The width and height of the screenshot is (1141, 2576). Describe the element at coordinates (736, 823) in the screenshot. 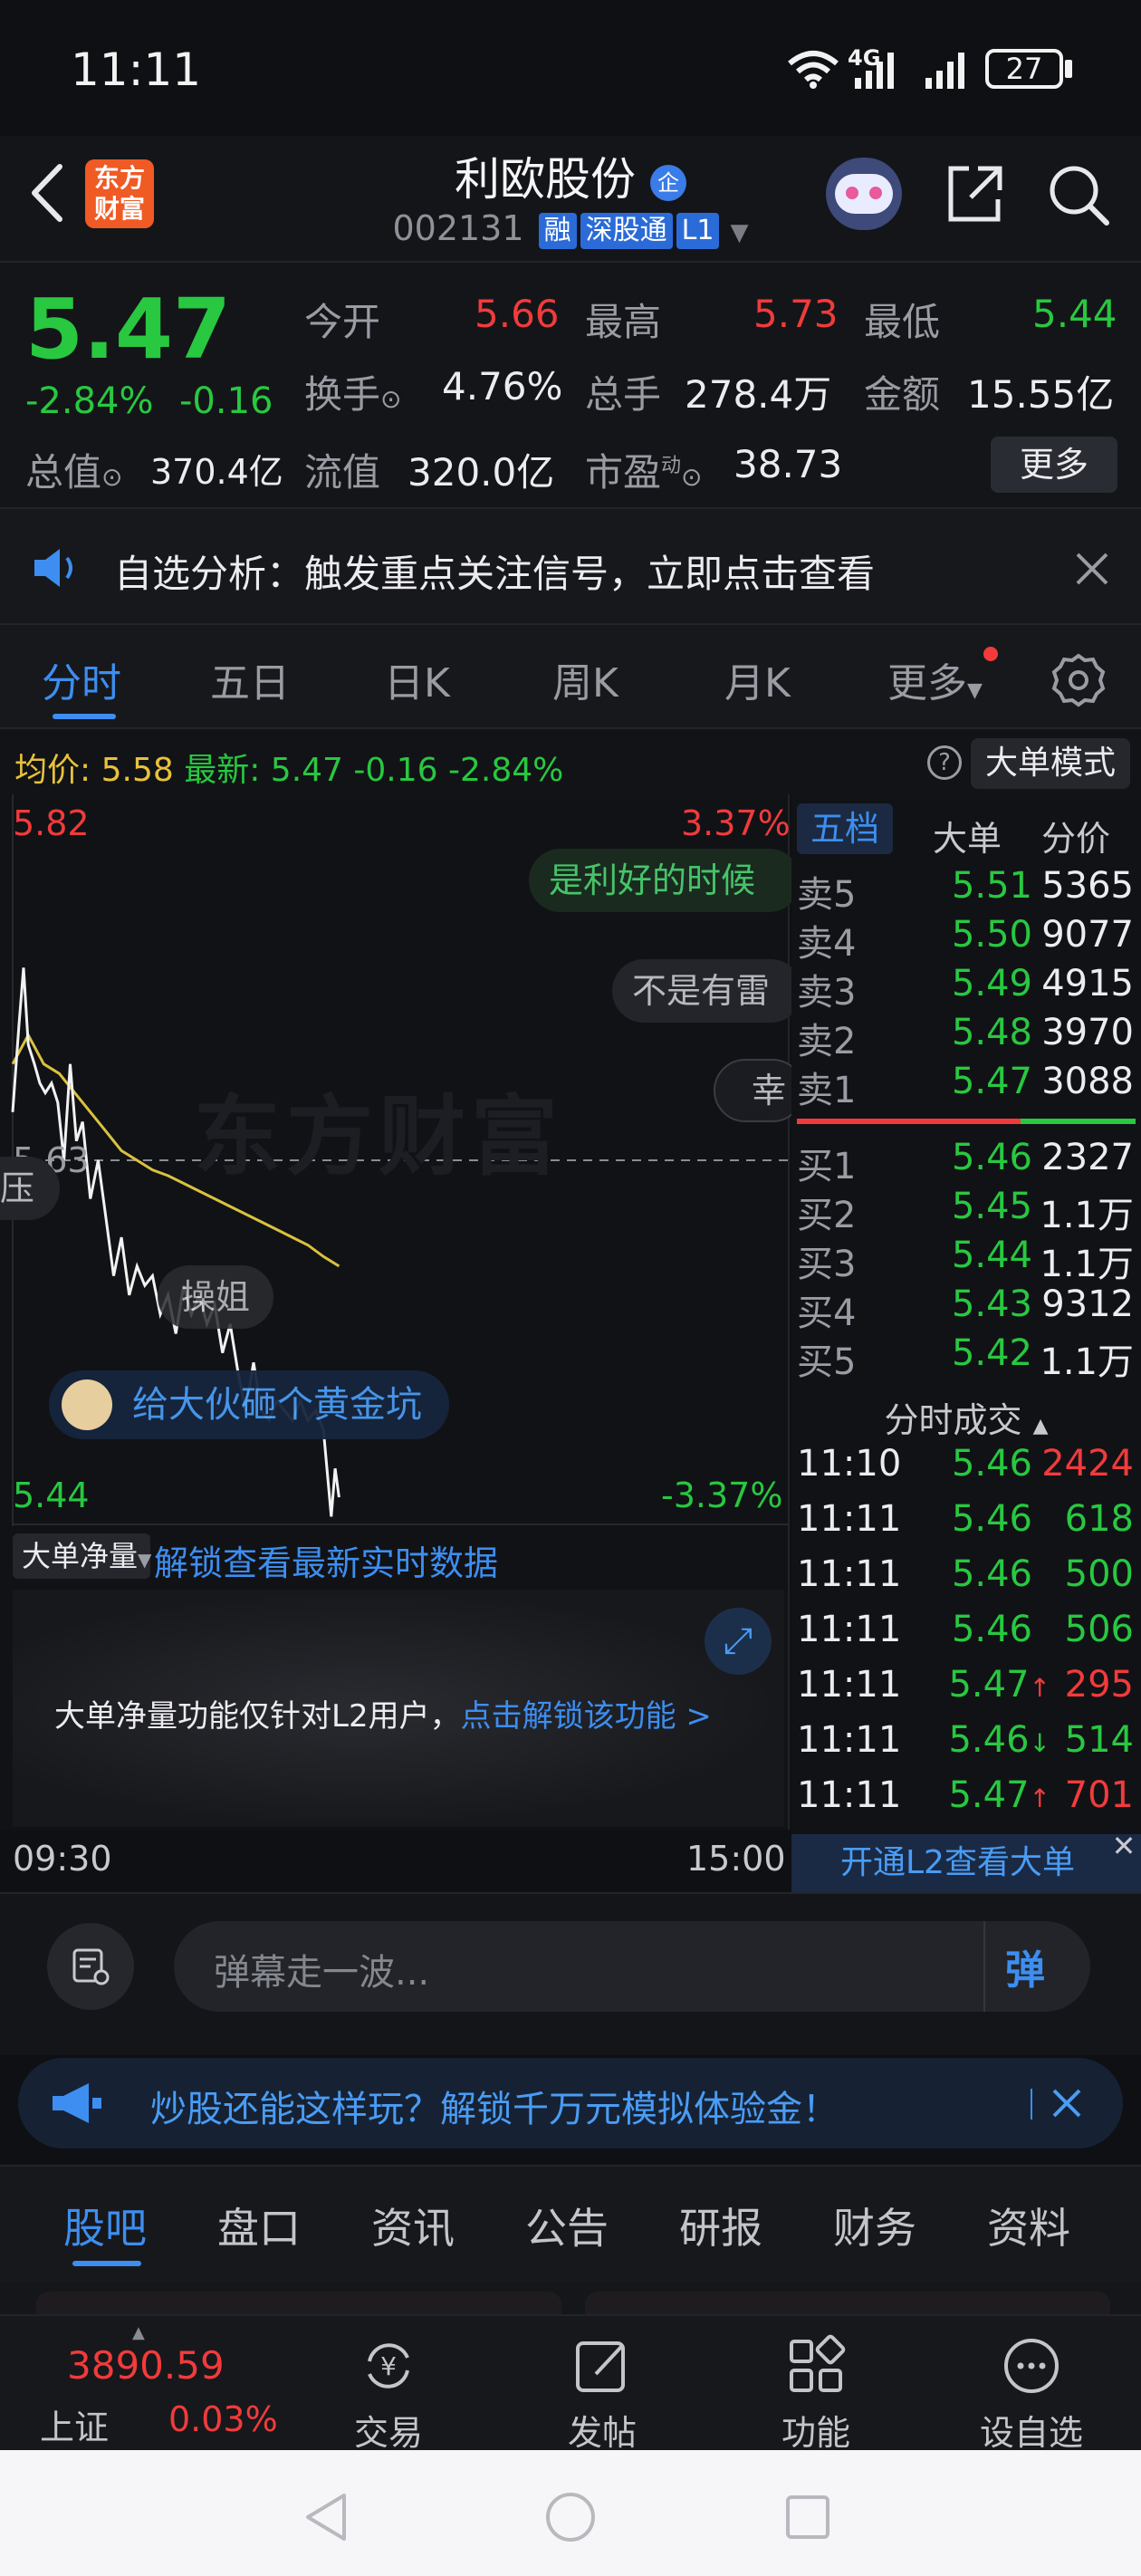

I see `y-top-pct-label: 3.37%` at that location.